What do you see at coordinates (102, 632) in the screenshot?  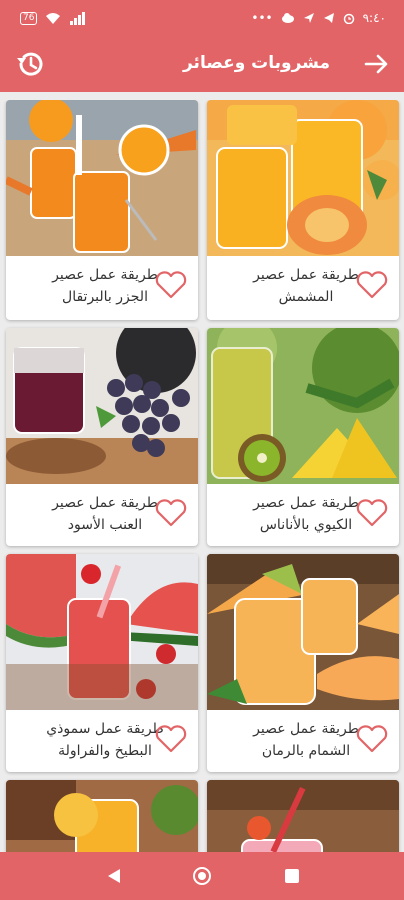 I see `recipe-image-watermelon-strawberry` at bounding box center [102, 632].